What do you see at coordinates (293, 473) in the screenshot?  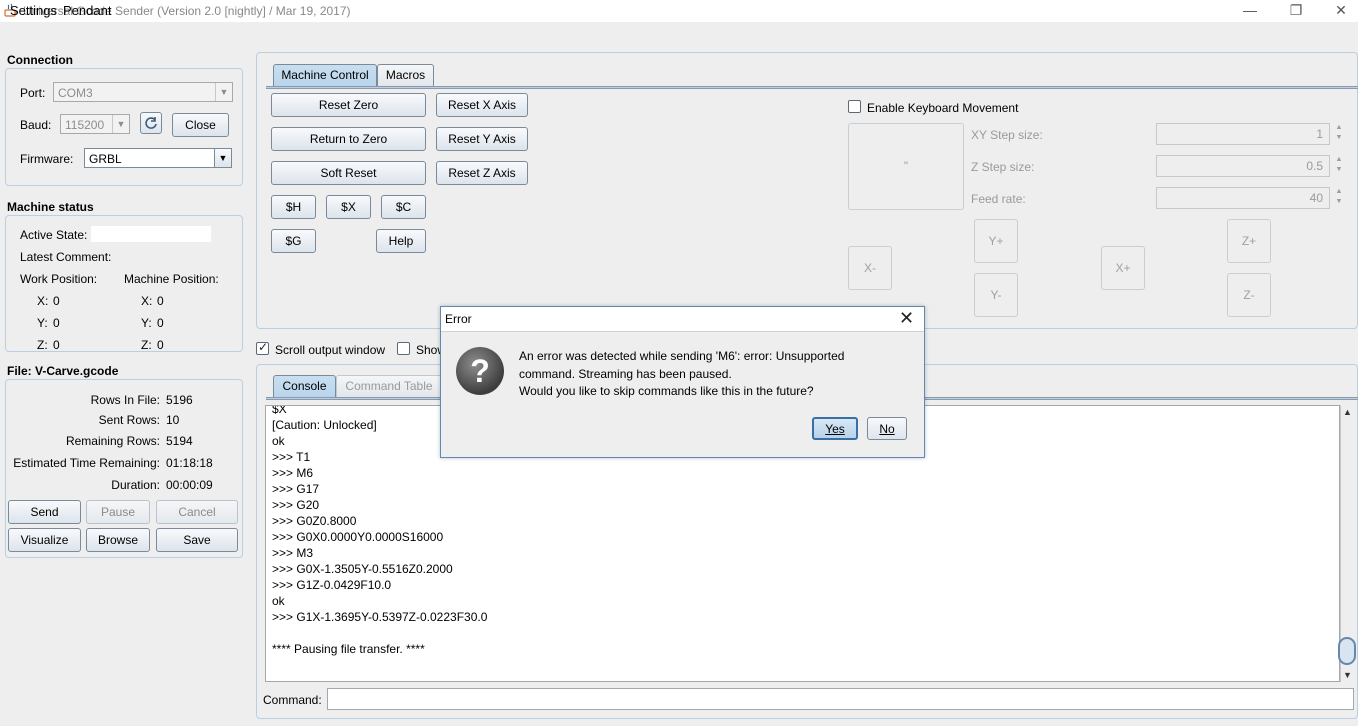 I see `console-line: >>> M6` at bounding box center [293, 473].